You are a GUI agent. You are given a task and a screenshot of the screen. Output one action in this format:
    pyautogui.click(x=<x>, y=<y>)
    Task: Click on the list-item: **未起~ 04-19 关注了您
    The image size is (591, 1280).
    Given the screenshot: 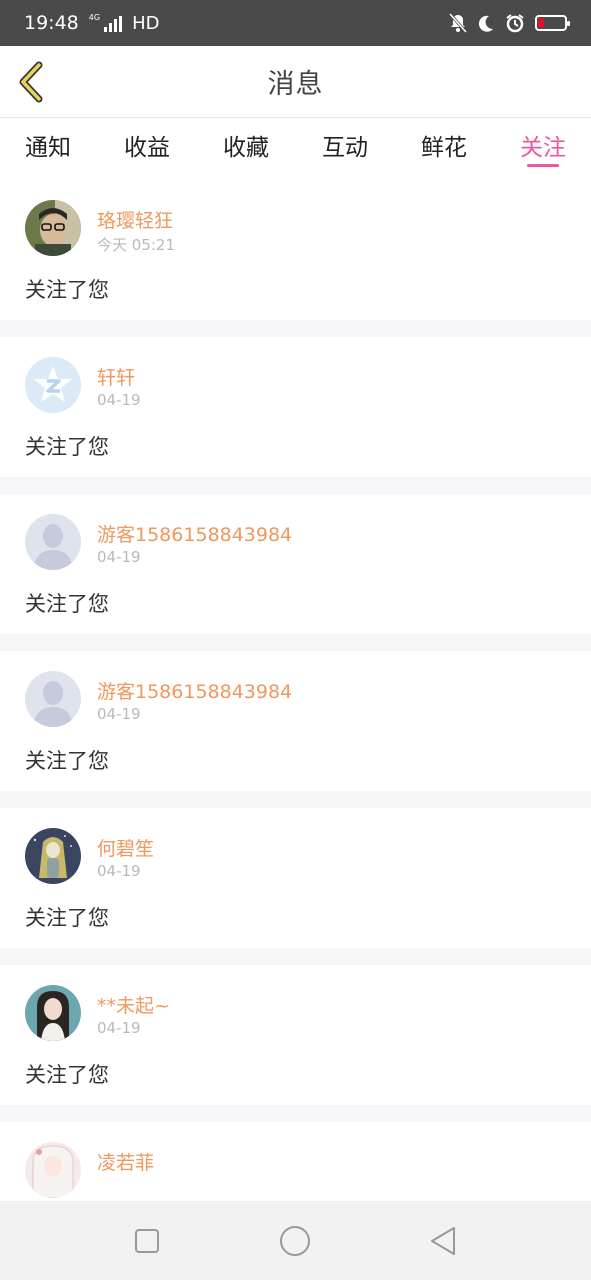 What is the action you would take?
    pyautogui.click(x=295, y=1035)
    